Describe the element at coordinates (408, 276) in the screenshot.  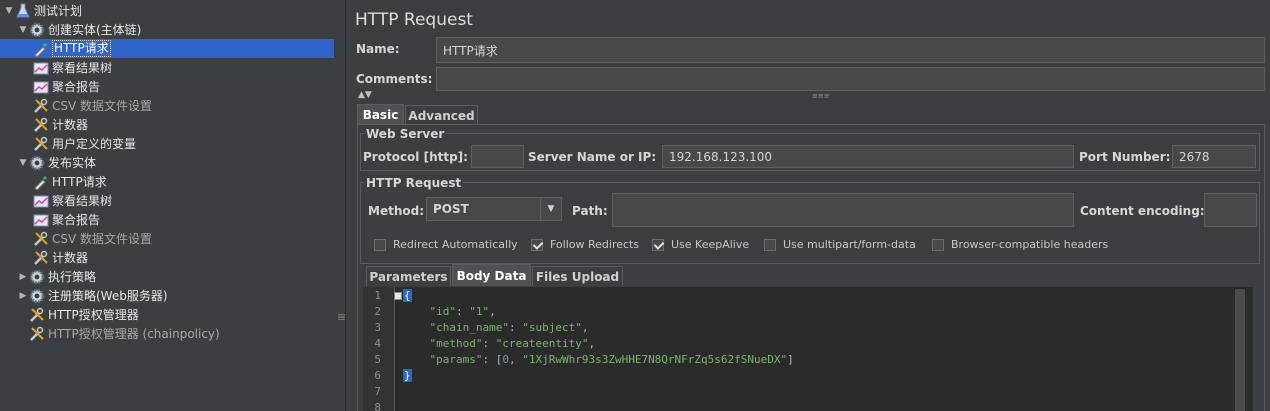
I see `tab-parameters: Parameters` at that location.